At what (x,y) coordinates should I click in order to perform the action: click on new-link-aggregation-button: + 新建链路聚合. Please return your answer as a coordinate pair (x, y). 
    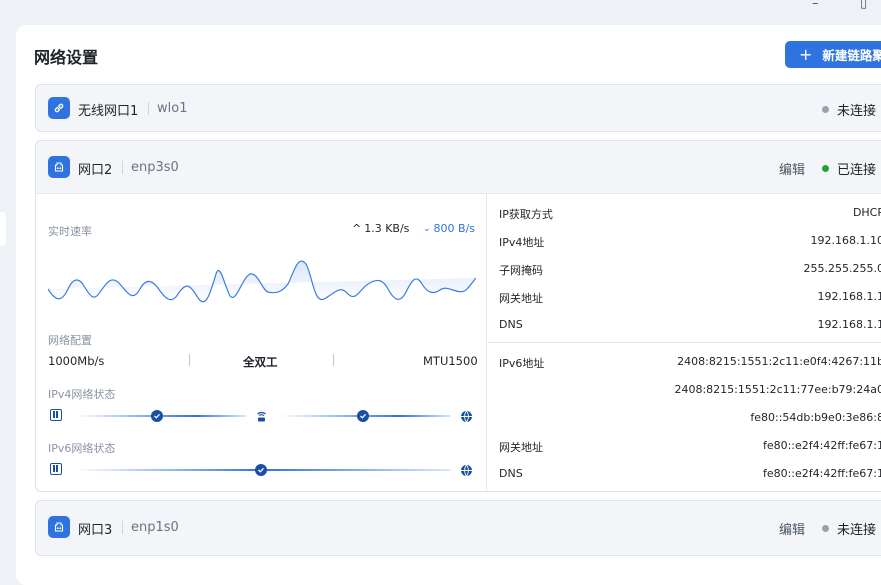
    Looking at the image, I should click on (833, 54).